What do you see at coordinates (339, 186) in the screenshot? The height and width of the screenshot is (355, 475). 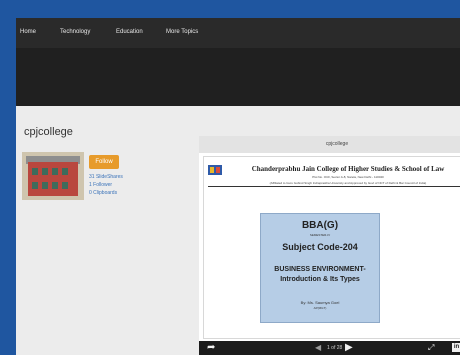 I see `divider` at bounding box center [339, 186].